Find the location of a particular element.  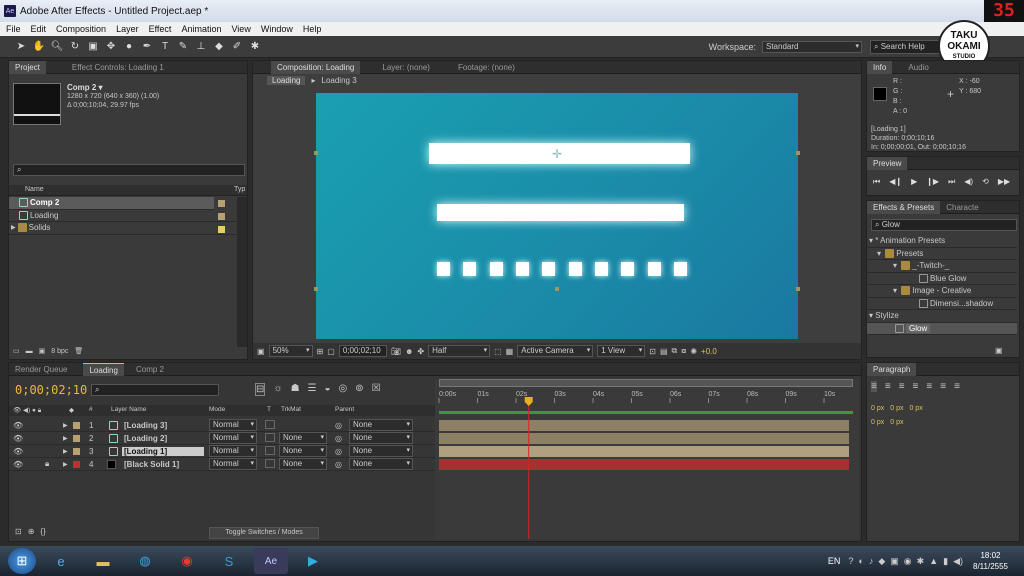

loading-dots is located at coordinates (562, 270).